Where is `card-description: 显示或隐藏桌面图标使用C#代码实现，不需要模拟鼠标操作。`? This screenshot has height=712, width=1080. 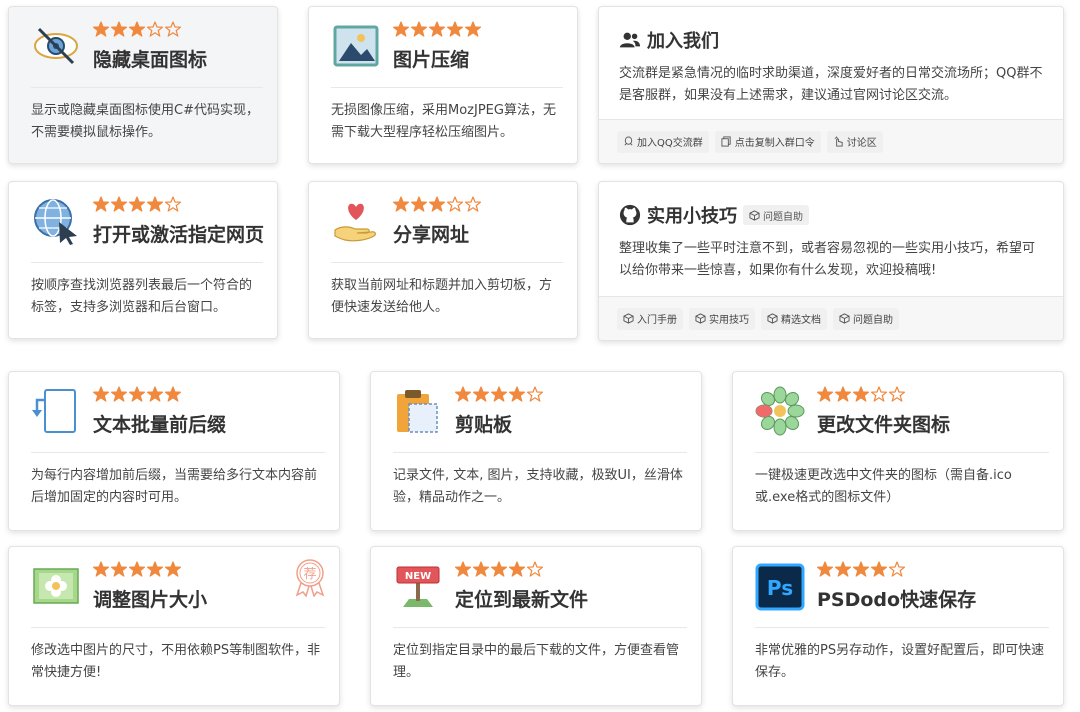
card-description: 显示或隐藏桌面图标使用C#代码实现，不需要模拟鼠标操作。 is located at coordinates (145, 121).